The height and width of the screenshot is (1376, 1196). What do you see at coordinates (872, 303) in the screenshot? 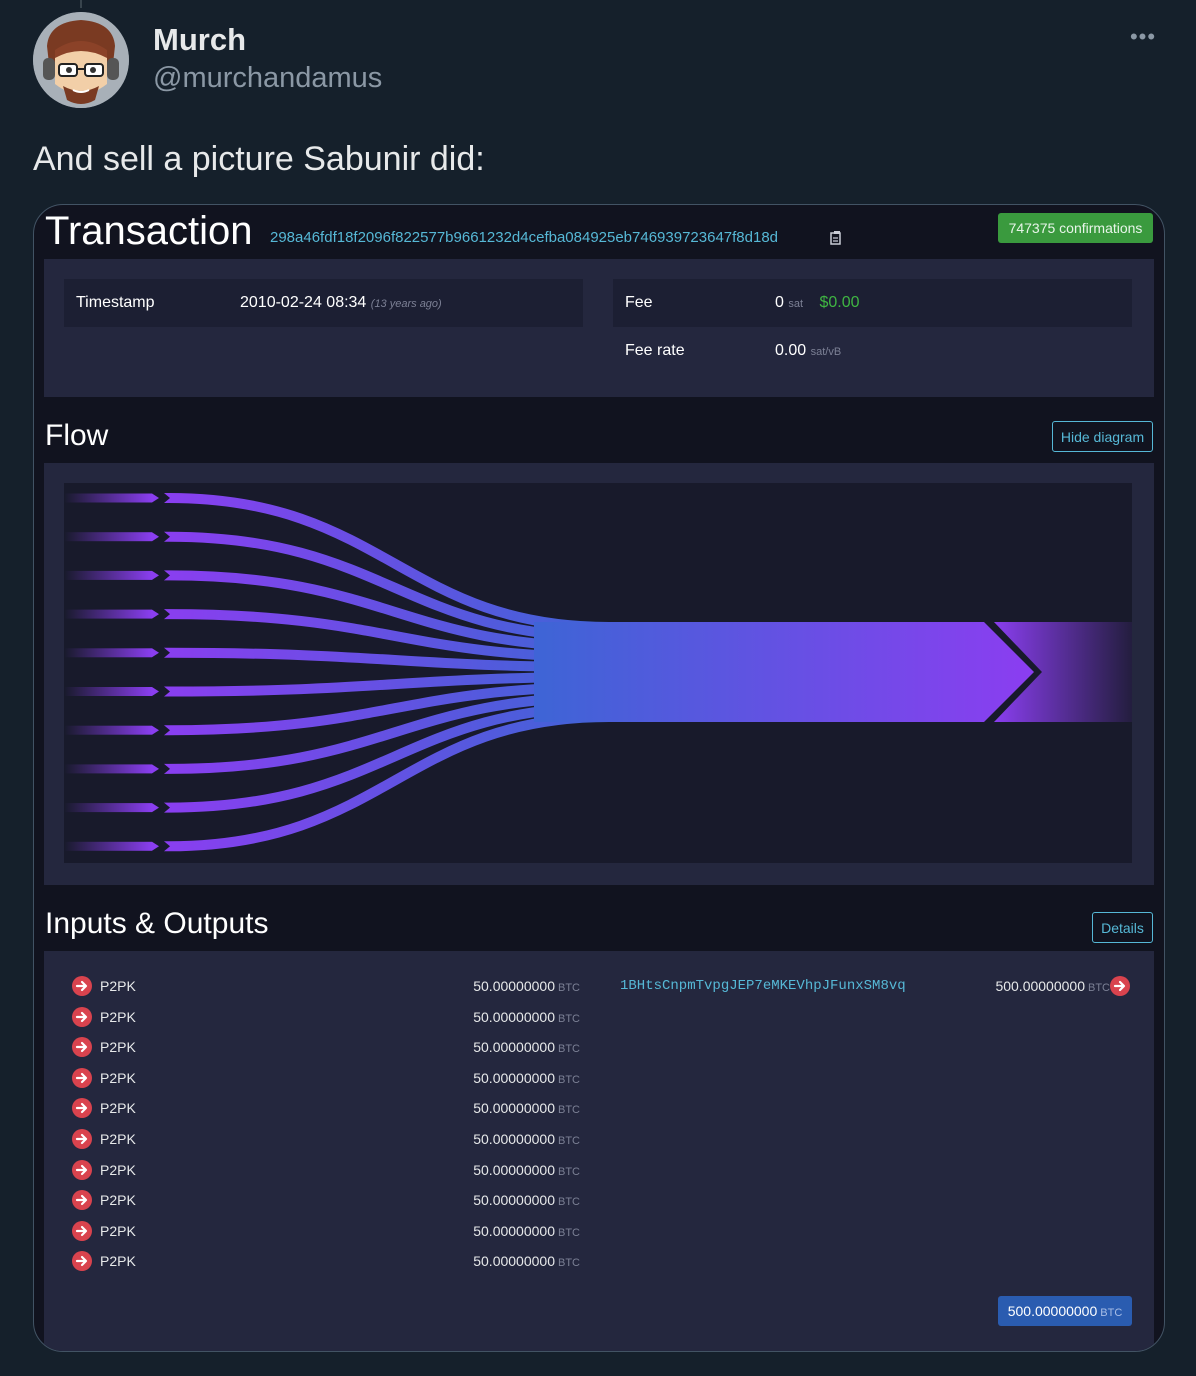
I see `fee-row: Fee 0 sat $0.00` at bounding box center [872, 303].